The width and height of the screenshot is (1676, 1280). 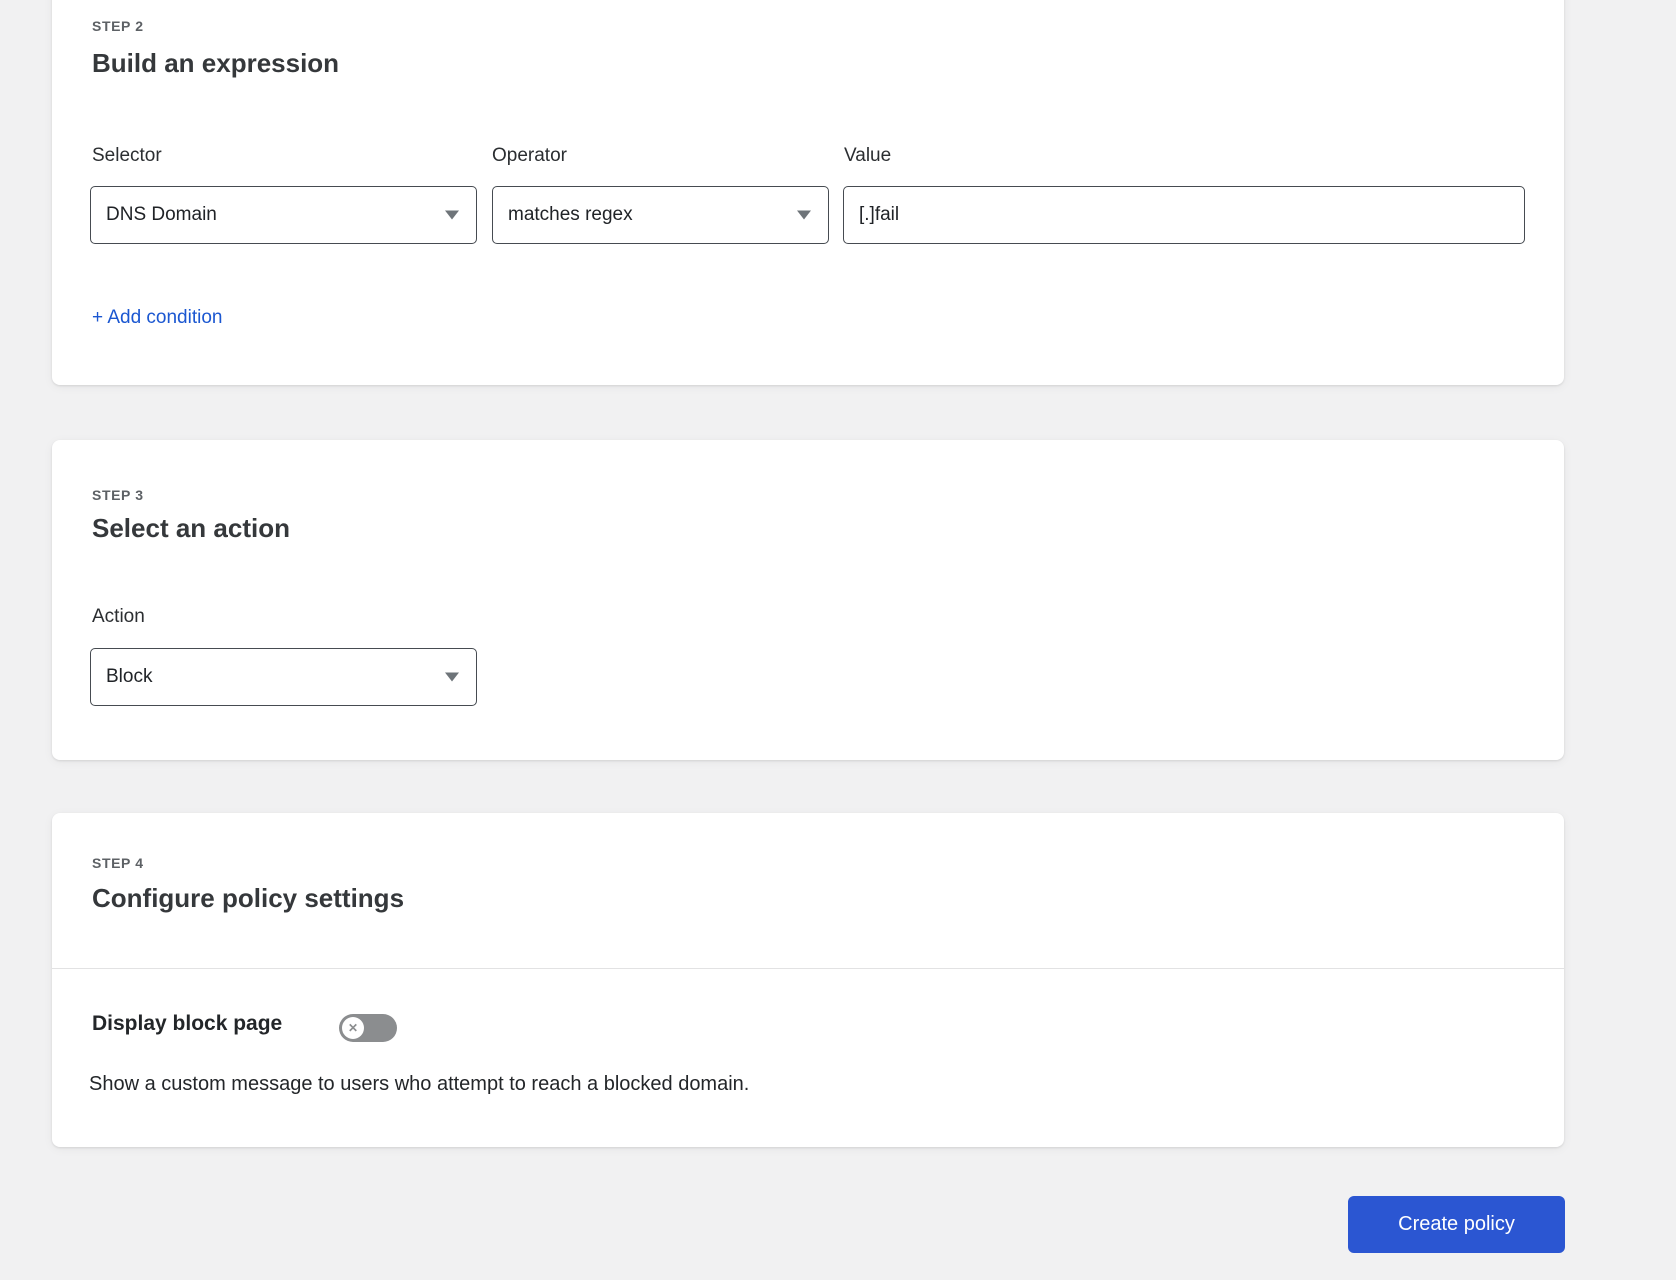 I want to click on operator-dropdown: matches regex, so click(x=660, y=215).